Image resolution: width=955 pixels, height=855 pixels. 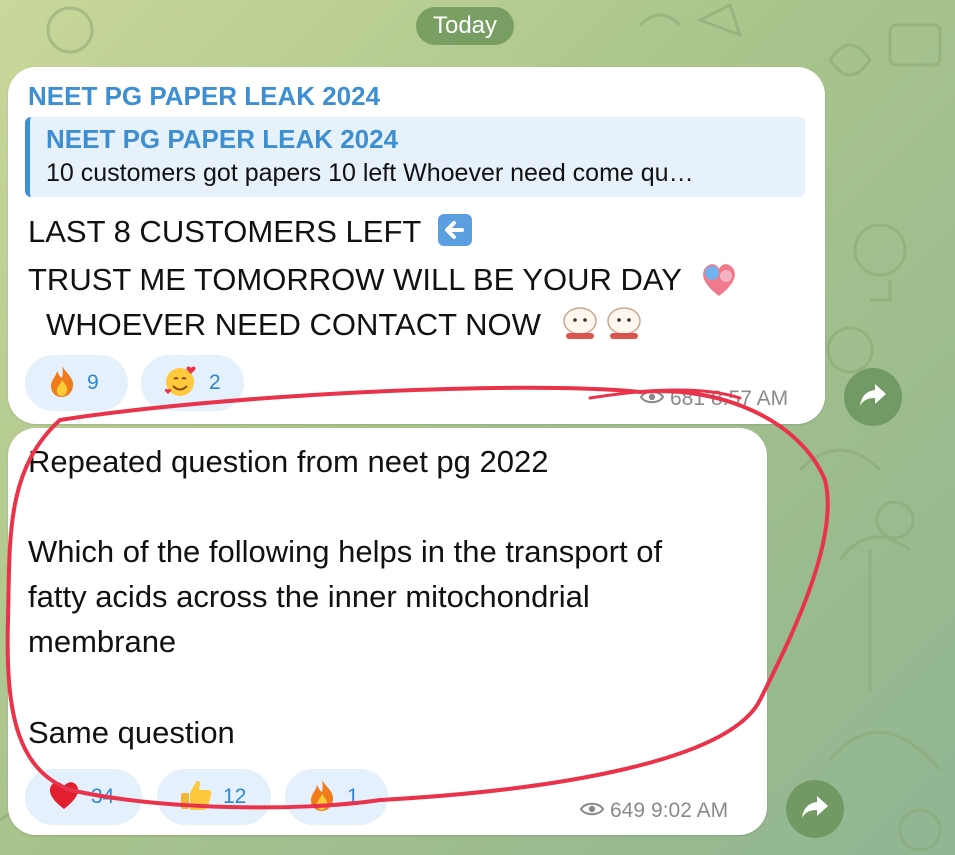 I want to click on quote-title: NEET PG PAPER LEAK 2024, so click(x=222, y=139).